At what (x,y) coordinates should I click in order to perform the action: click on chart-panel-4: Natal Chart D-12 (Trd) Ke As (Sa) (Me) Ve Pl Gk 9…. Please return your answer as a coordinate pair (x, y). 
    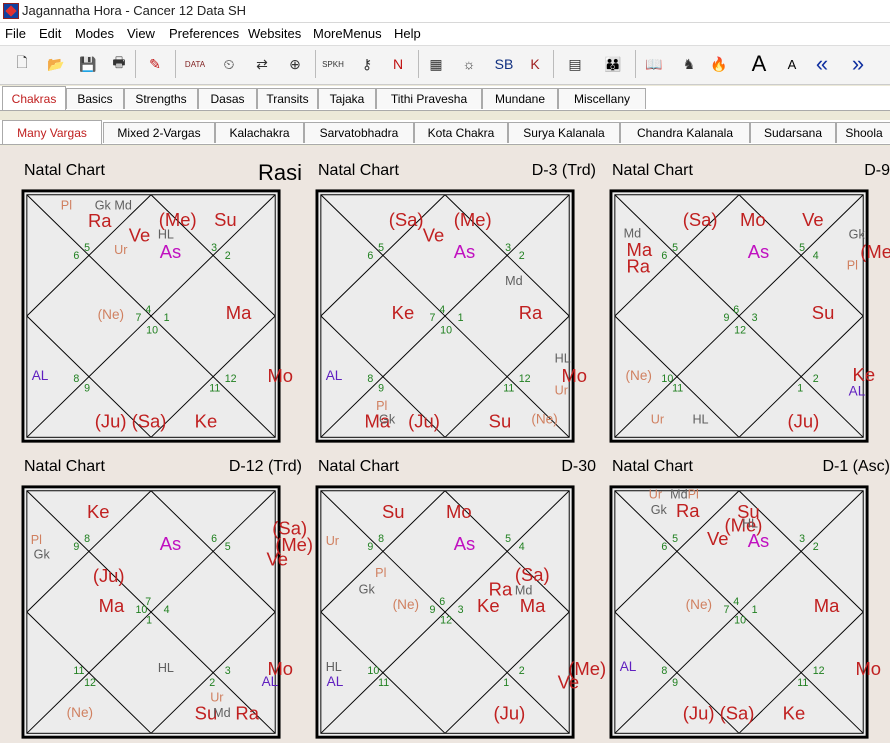
    Looking at the image, I should click on (166, 595).